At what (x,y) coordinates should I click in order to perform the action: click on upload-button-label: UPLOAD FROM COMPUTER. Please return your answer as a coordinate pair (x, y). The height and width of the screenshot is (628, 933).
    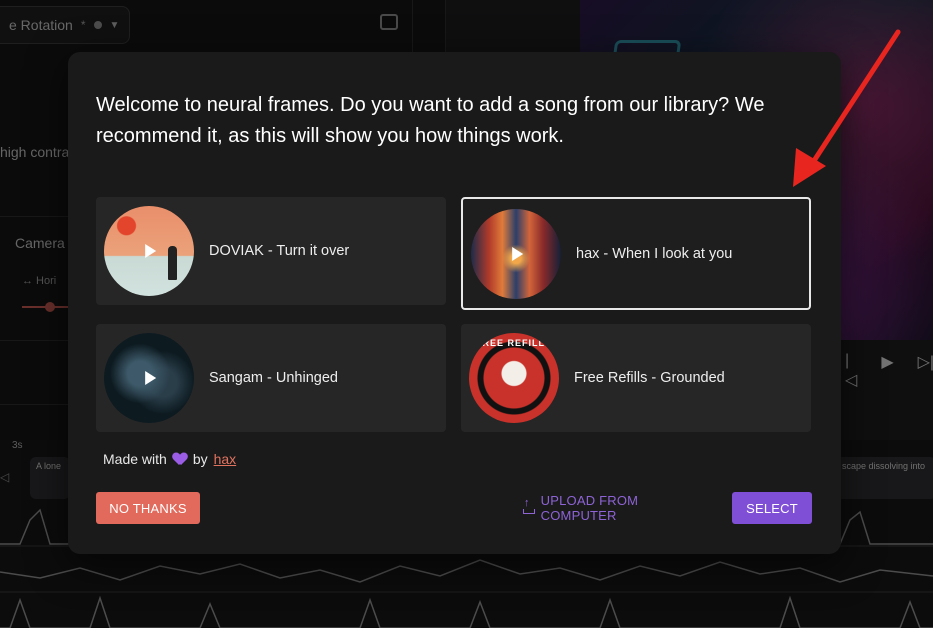
    Looking at the image, I should click on (589, 508).